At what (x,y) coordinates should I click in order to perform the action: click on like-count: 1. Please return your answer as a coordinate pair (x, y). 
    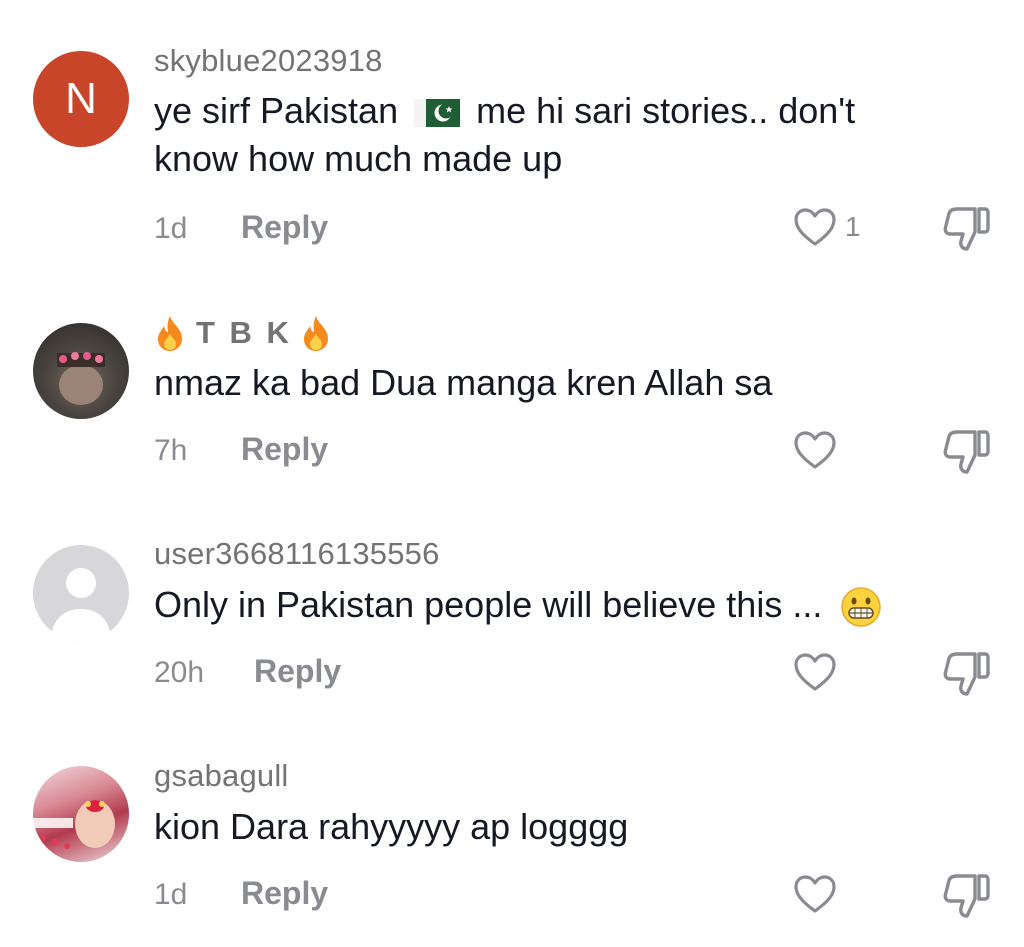
    Looking at the image, I should click on (853, 226).